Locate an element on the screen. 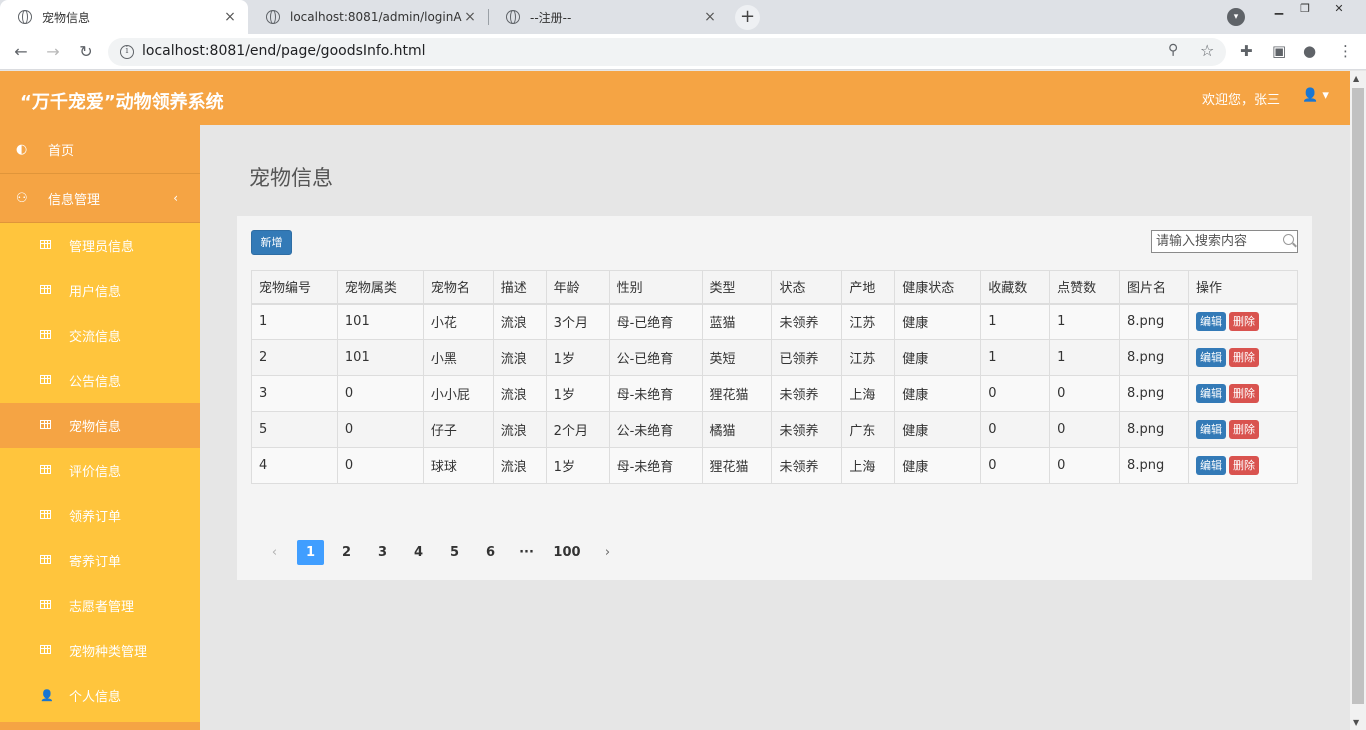  add-button: 新增 is located at coordinates (271, 242).